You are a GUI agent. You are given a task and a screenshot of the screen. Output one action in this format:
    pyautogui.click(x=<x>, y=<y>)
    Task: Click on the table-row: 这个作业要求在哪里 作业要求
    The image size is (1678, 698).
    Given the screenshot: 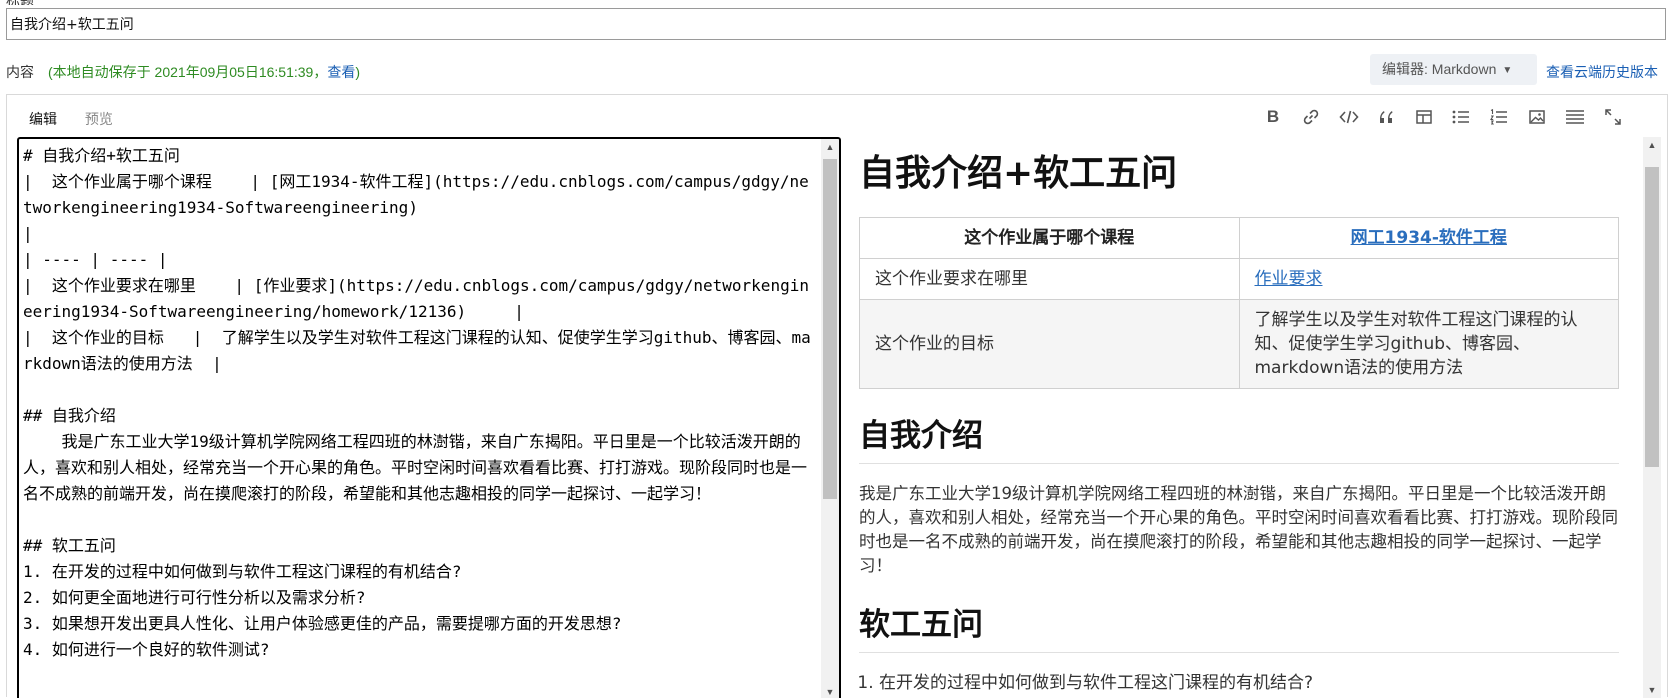 What is the action you would take?
    pyautogui.click(x=1239, y=279)
    